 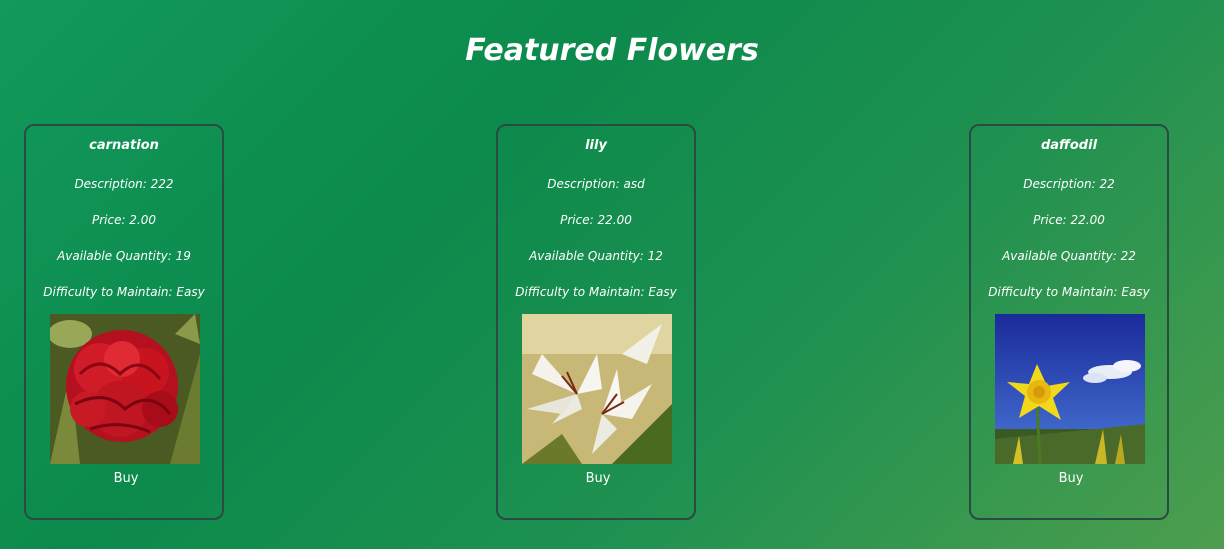 What do you see at coordinates (597, 389) in the screenshot?
I see `lily-image` at bounding box center [597, 389].